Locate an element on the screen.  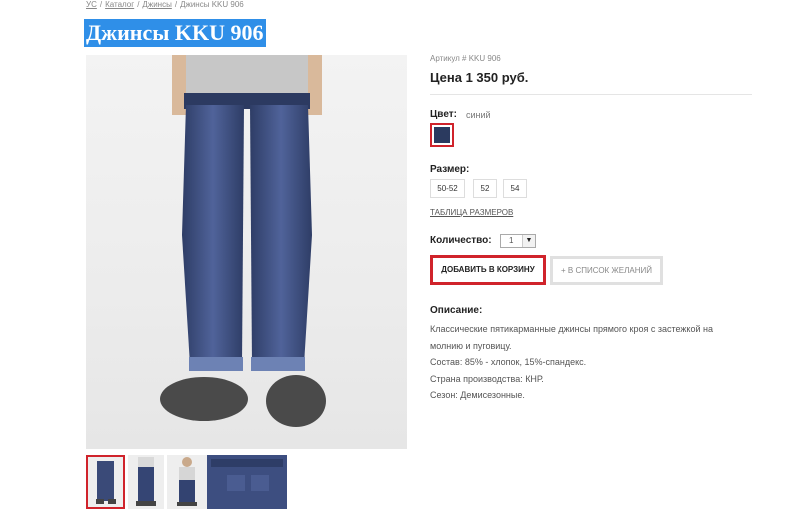
color-value: синий is located at coordinates (478, 115).